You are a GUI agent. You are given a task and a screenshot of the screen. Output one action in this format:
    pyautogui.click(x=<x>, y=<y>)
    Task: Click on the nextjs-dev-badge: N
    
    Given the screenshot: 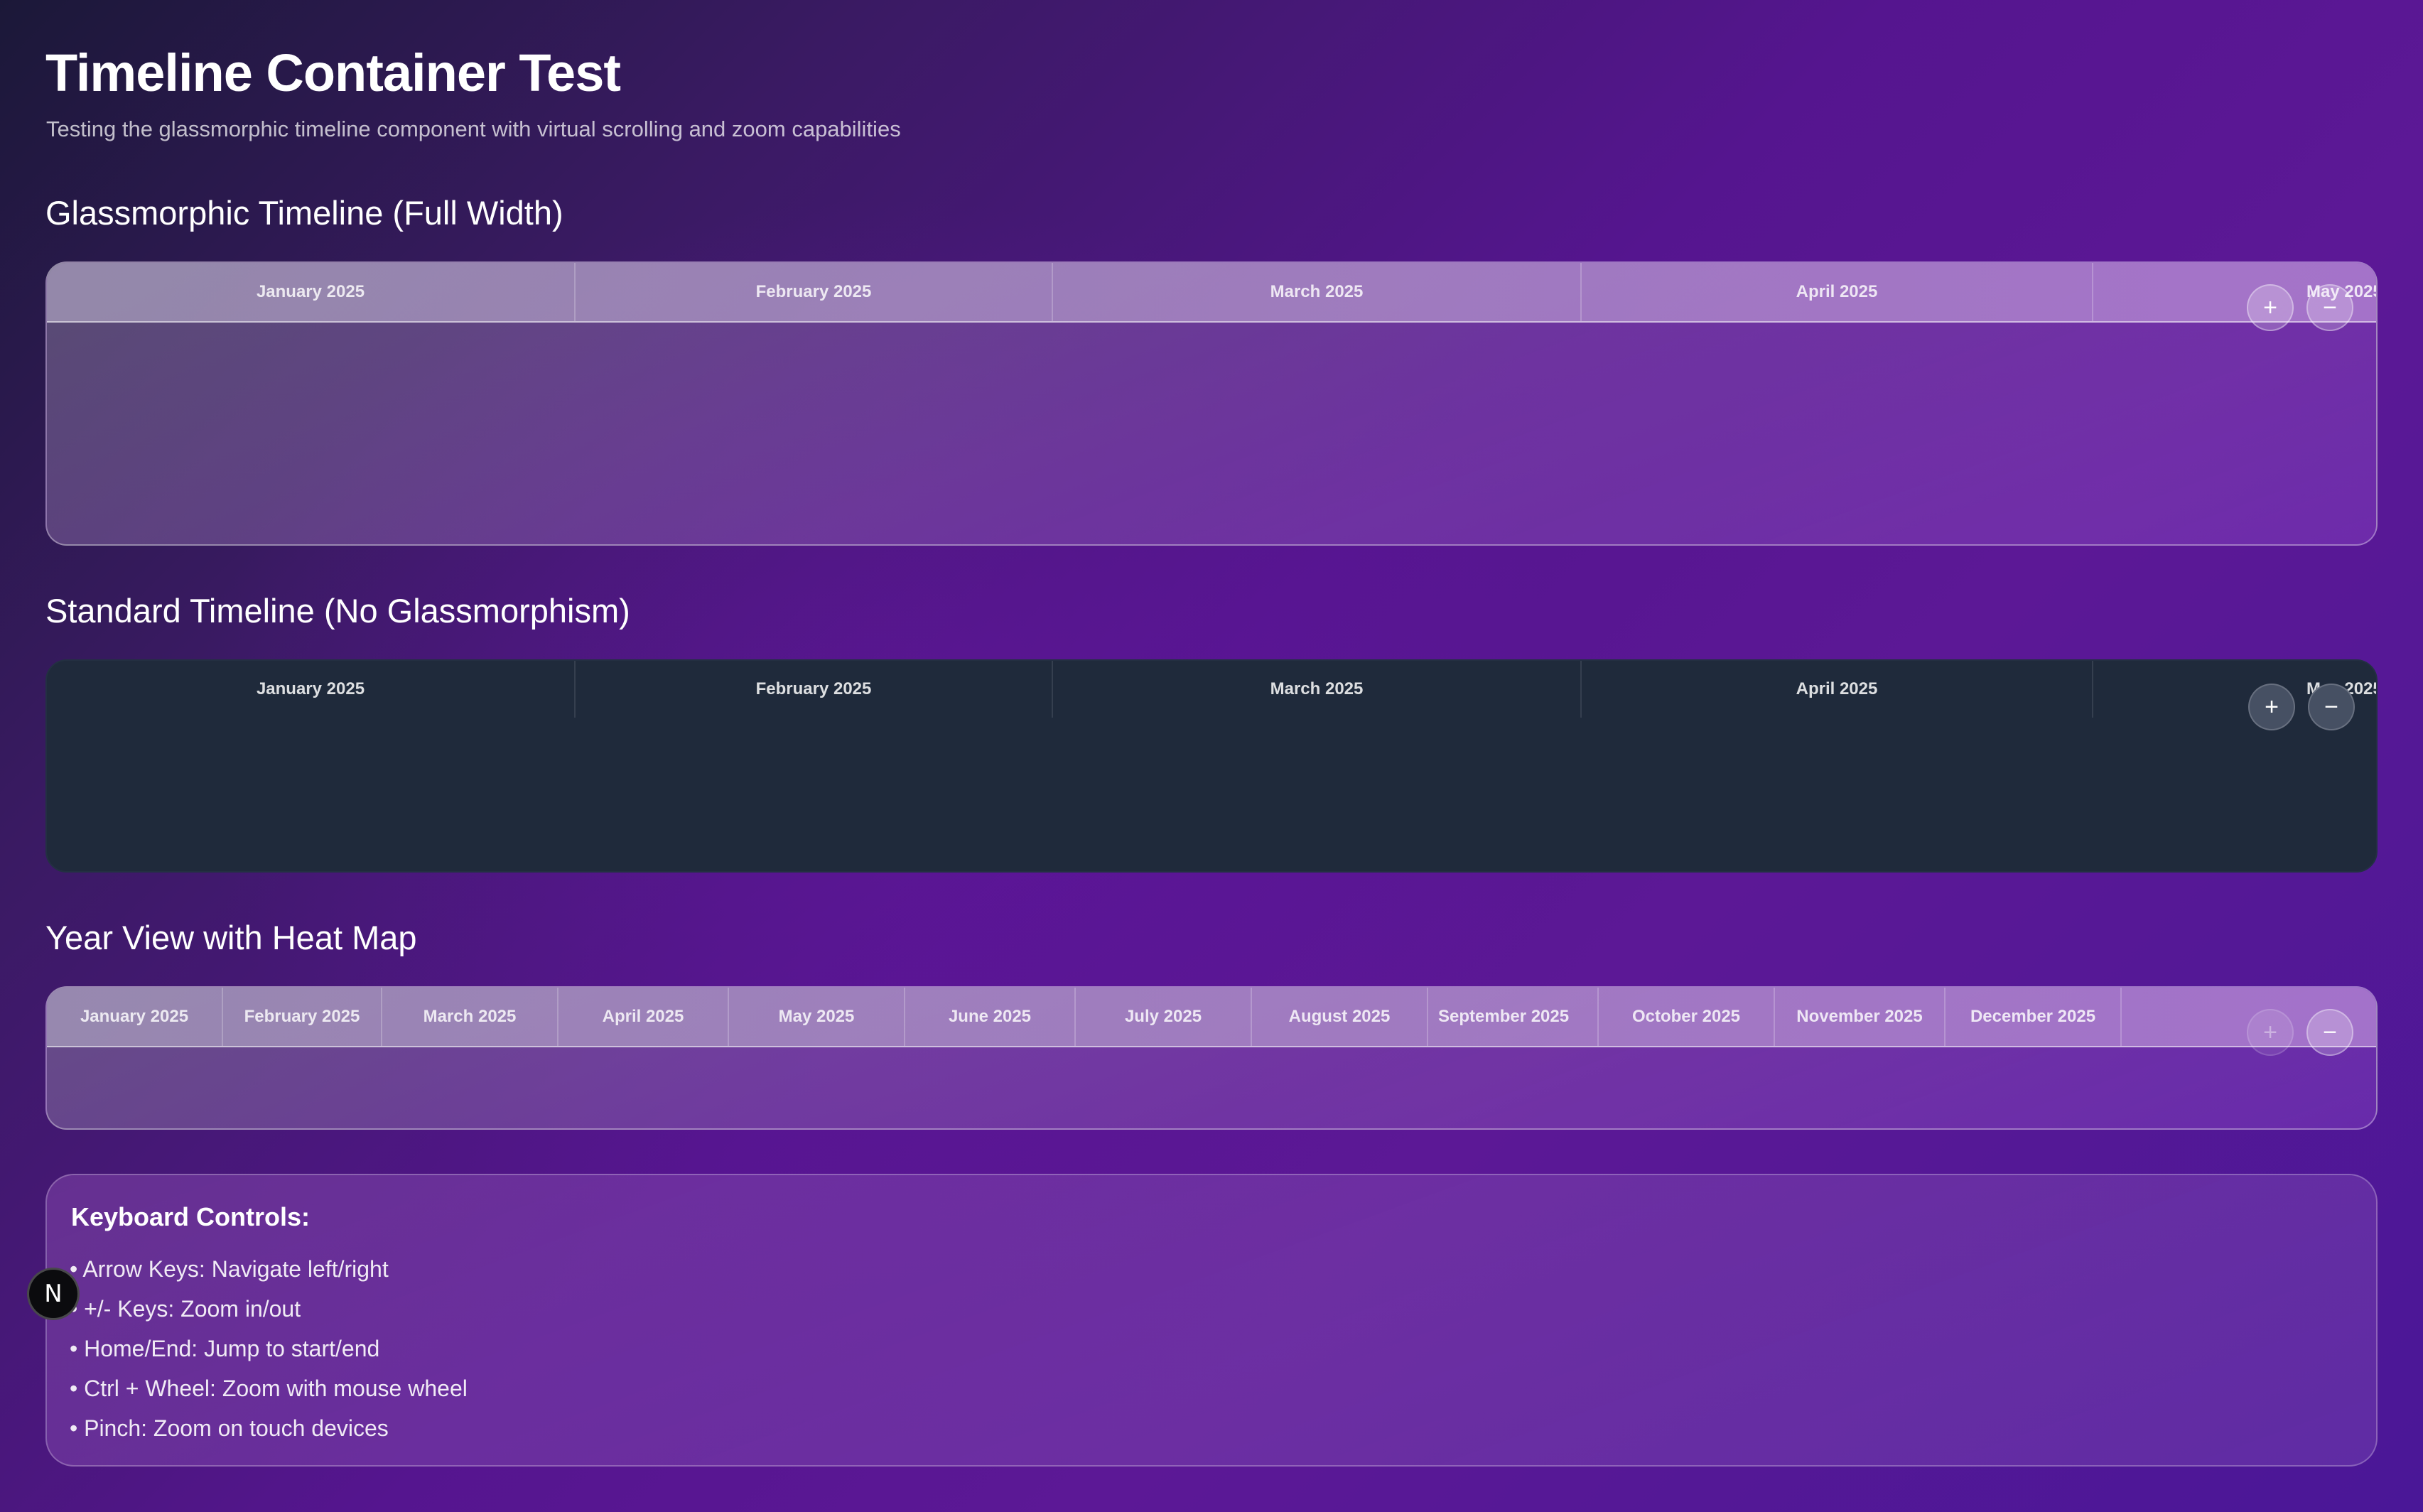 What is the action you would take?
    pyautogui.click(x=53, y=1294)
    